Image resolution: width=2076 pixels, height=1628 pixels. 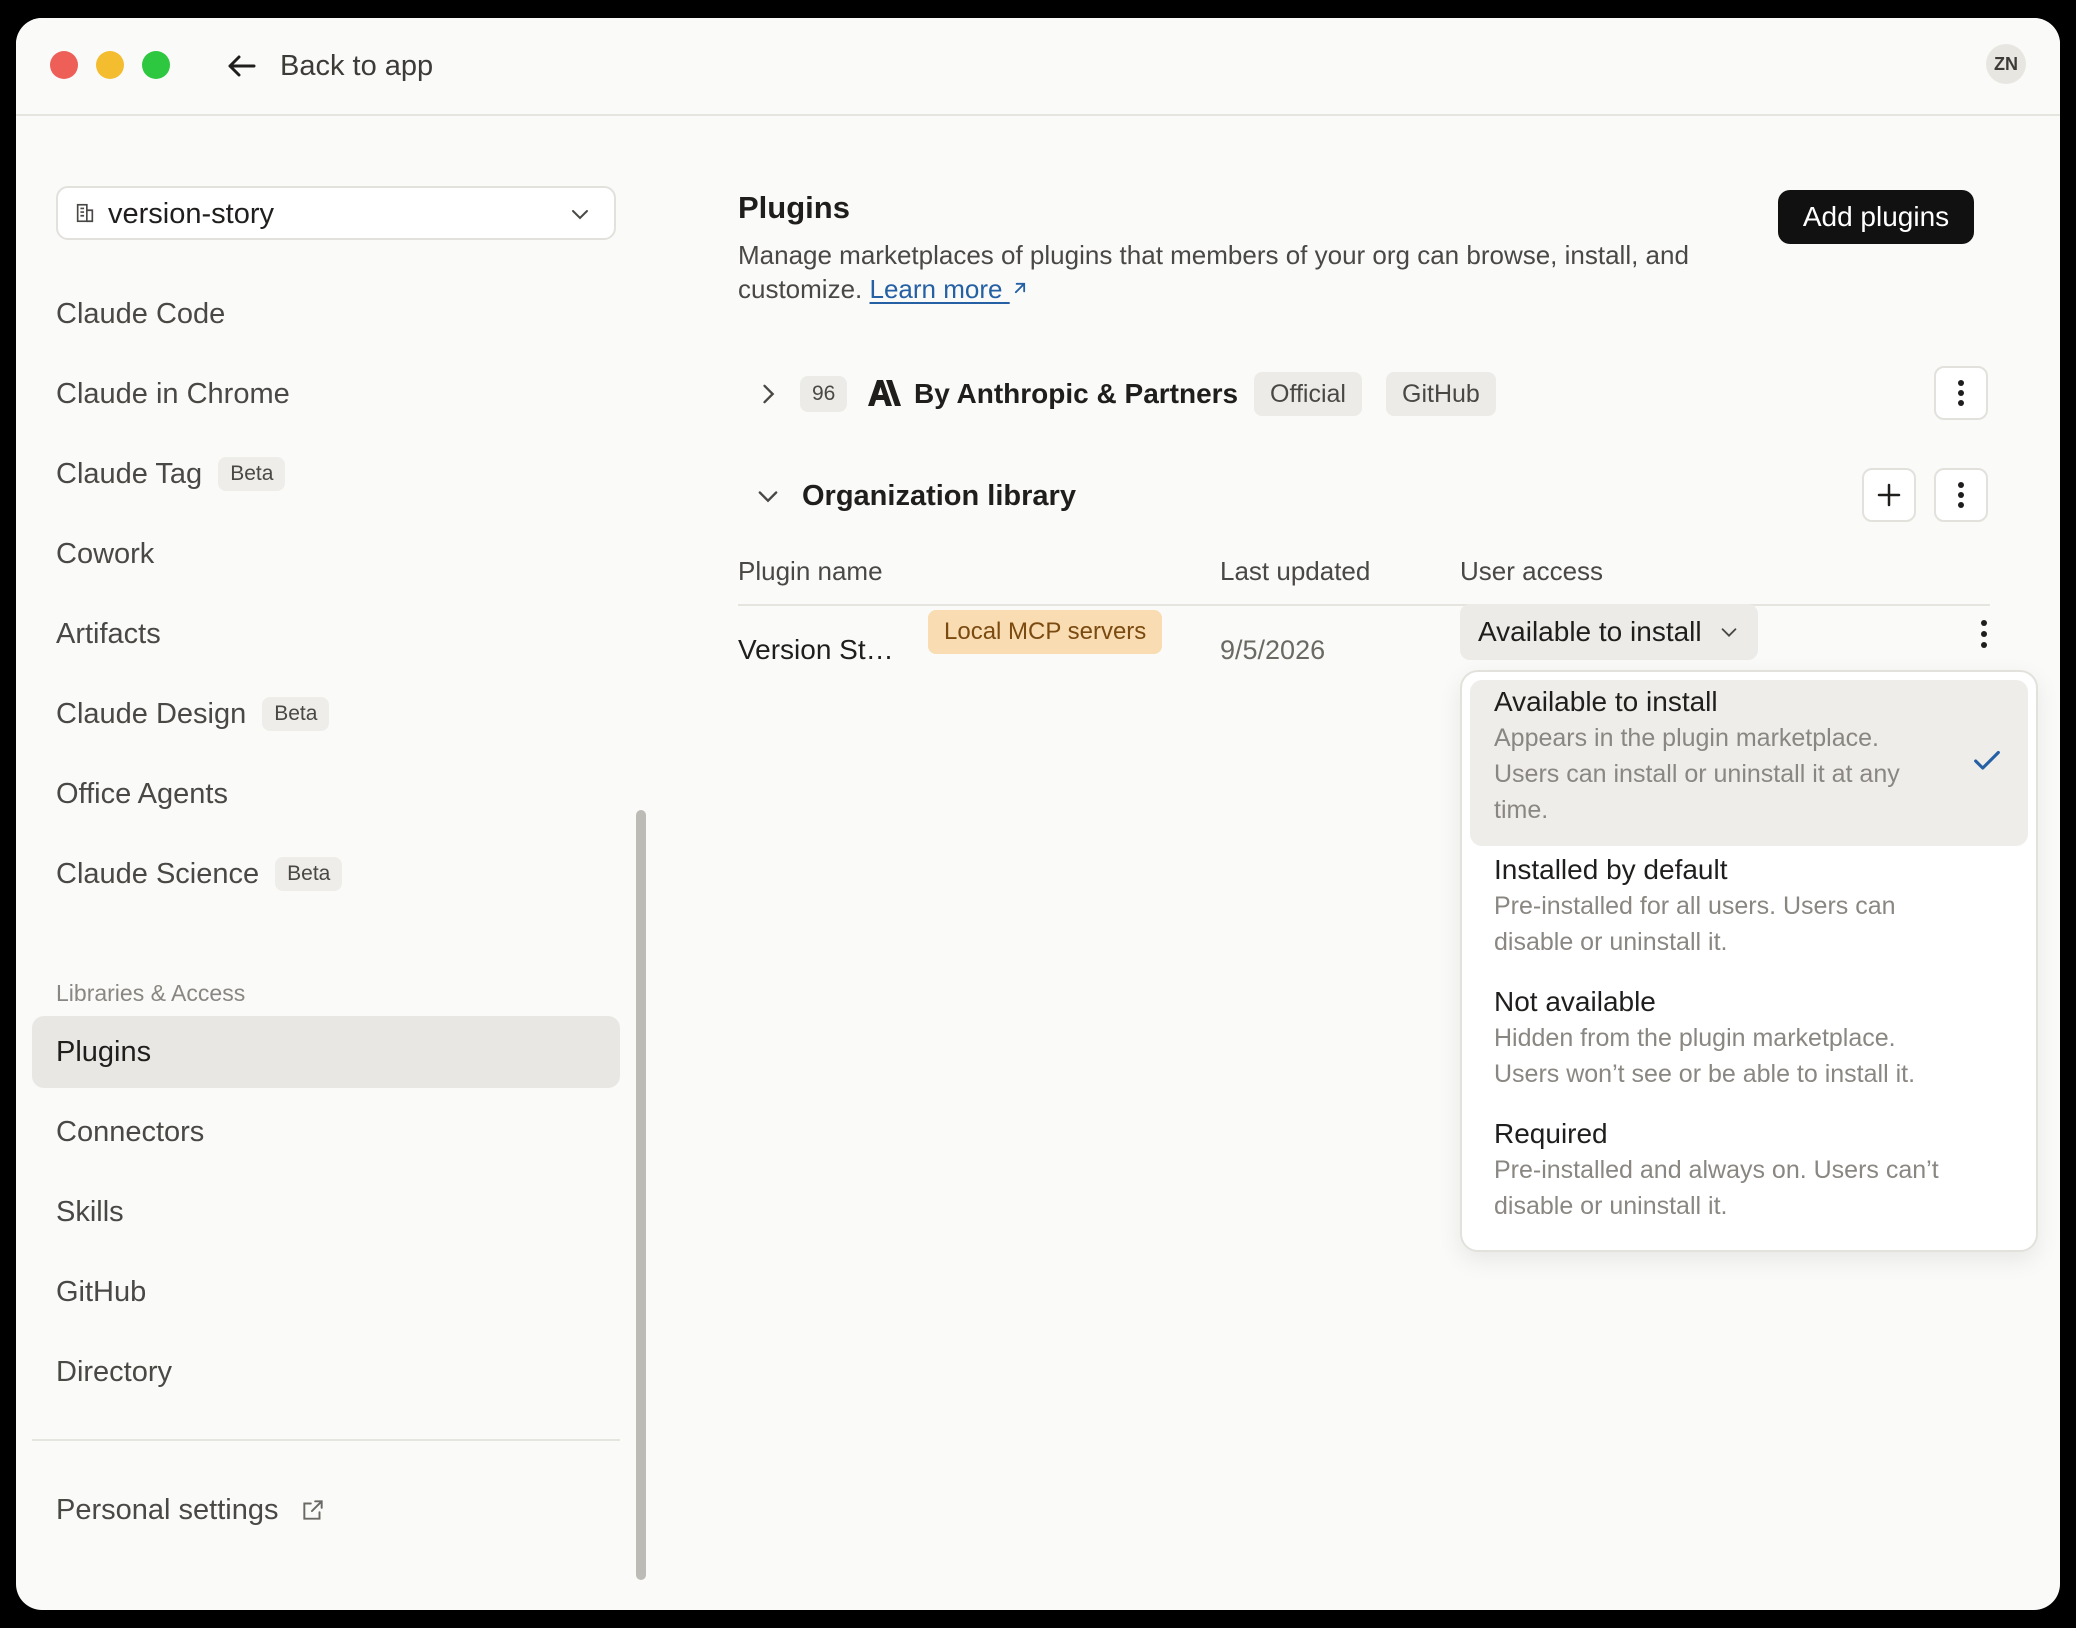 What do you see at coordinates (326, 1292) in the screenshot?
I see `sidebar-item-github: GitHub` at bounding box center [326, 1292].